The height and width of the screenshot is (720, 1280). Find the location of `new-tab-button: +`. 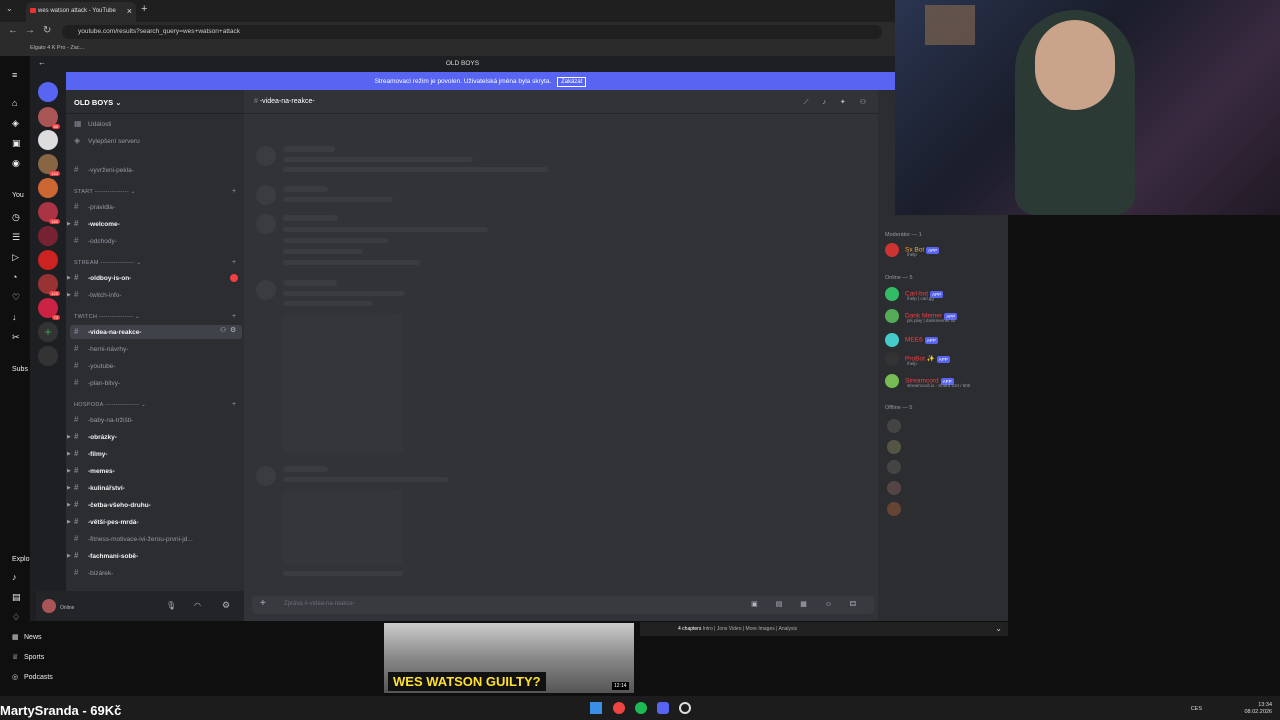

new-tab-button: + is located at coordinates (144, 9).